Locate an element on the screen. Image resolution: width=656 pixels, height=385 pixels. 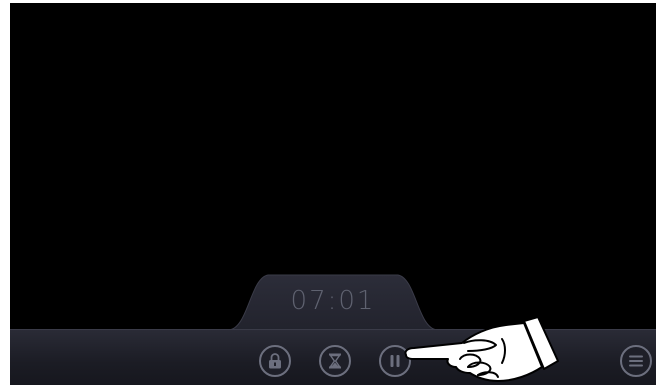
pause-icon is located at coordinates (395, 361).